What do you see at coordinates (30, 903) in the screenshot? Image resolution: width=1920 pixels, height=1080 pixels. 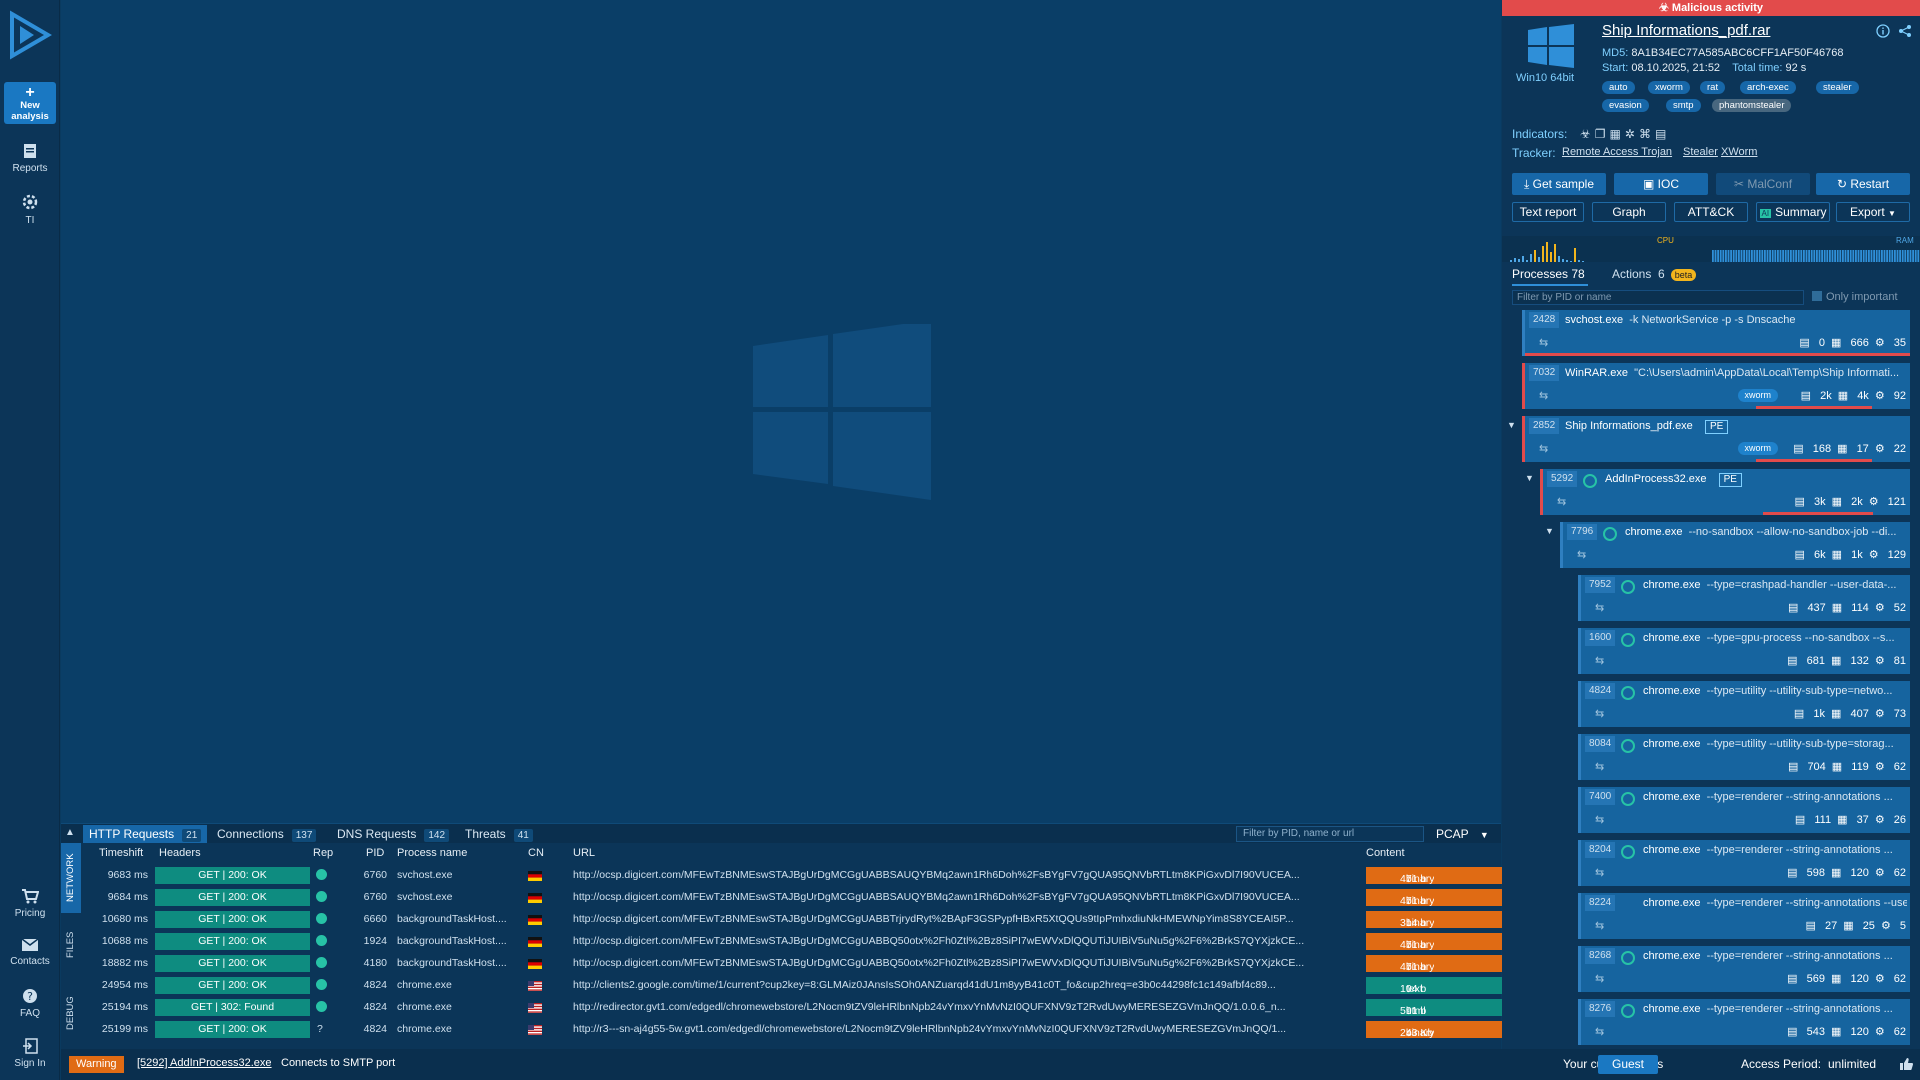 I see `nav-pricing: Pricing` at bounding box center [30, 903].